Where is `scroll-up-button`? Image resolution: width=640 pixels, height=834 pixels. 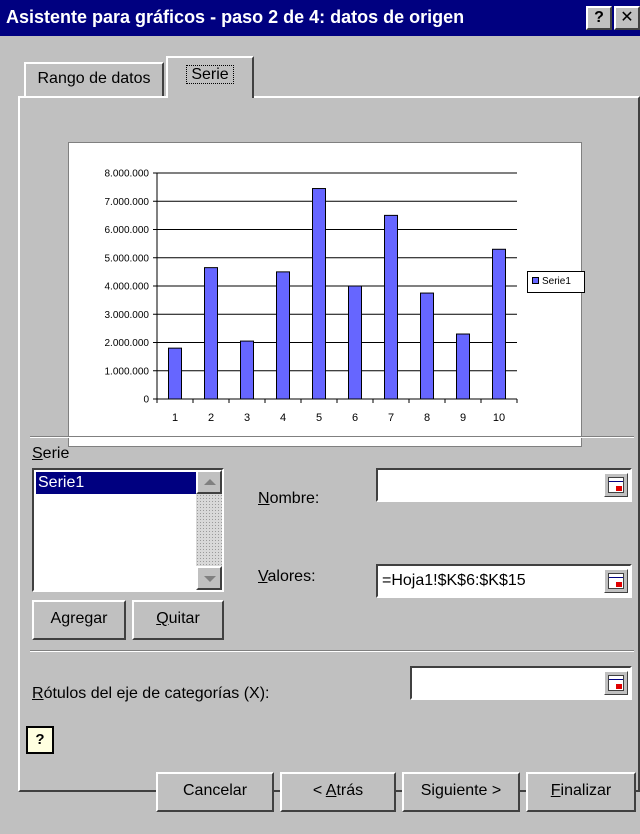
scroll-up-button is located at coordinates (209, 482).